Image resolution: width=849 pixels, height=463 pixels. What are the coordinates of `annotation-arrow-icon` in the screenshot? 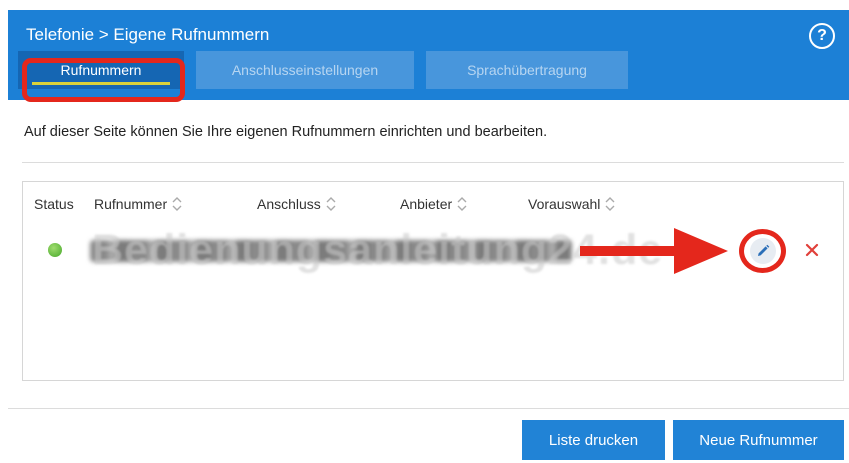 It's located at (654, 251).